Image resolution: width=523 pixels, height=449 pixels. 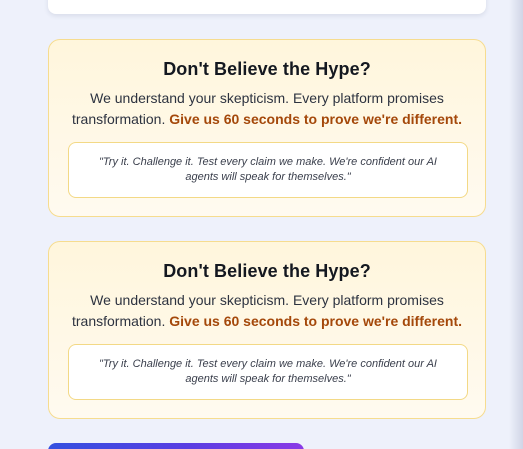 I want to click on cta-button, so click(x=176, y=446).